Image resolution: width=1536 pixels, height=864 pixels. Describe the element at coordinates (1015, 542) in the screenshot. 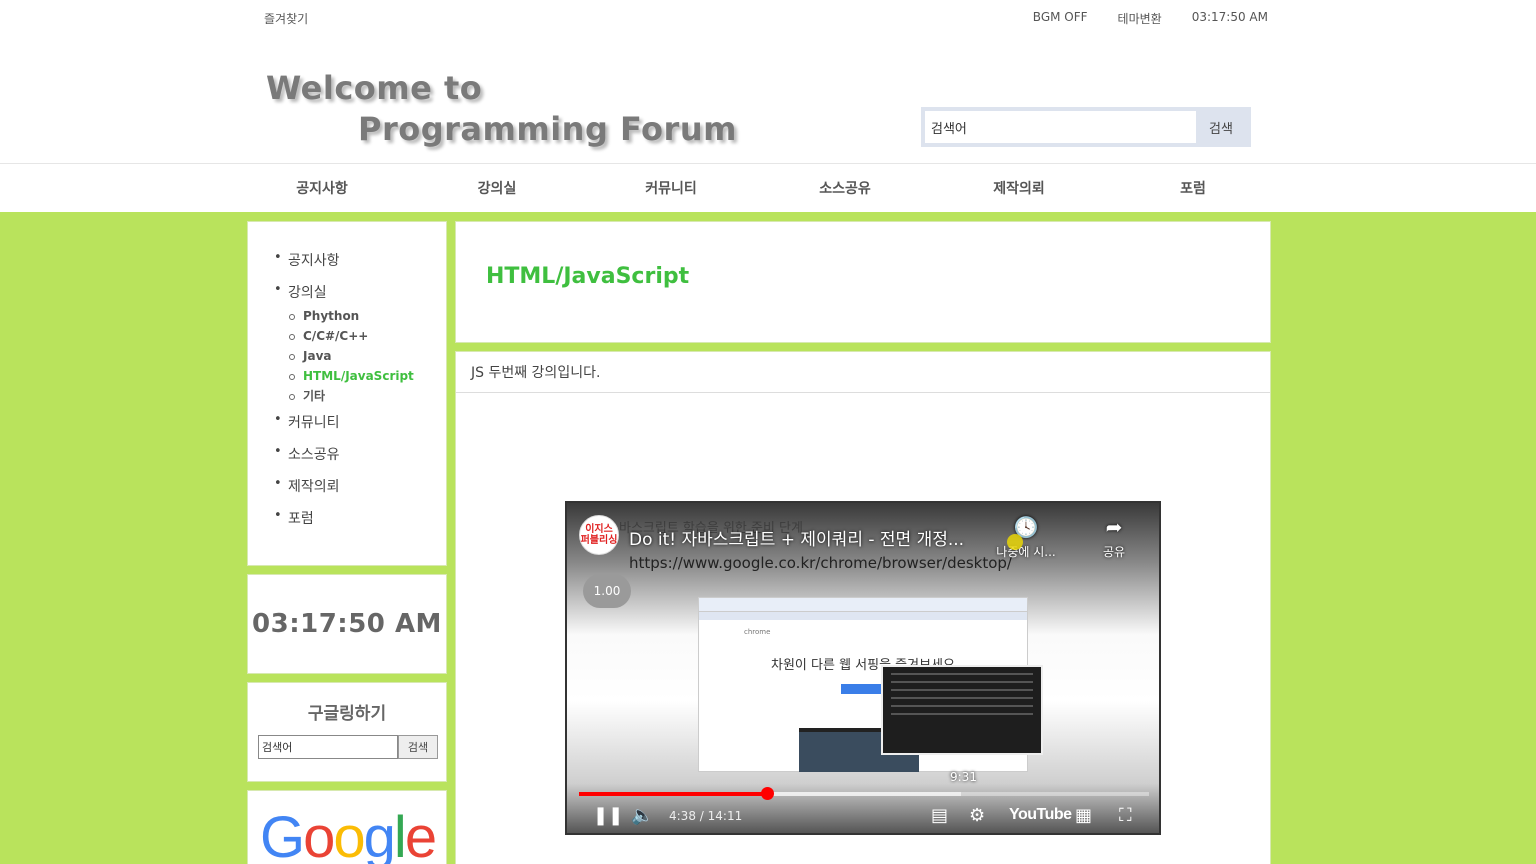

I see `mouse-cursor-highlight` at that location.